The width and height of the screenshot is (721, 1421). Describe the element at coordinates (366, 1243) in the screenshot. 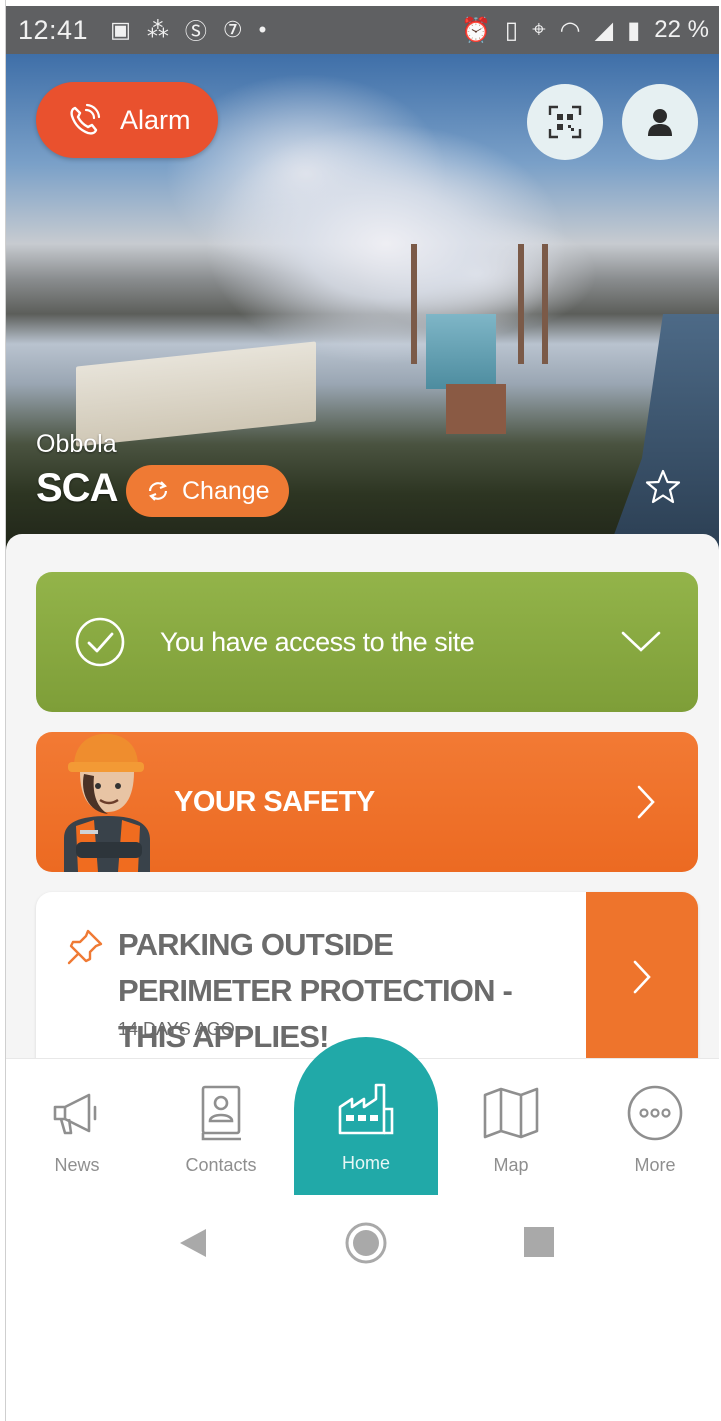

I see `home-circle-icon` at that location.